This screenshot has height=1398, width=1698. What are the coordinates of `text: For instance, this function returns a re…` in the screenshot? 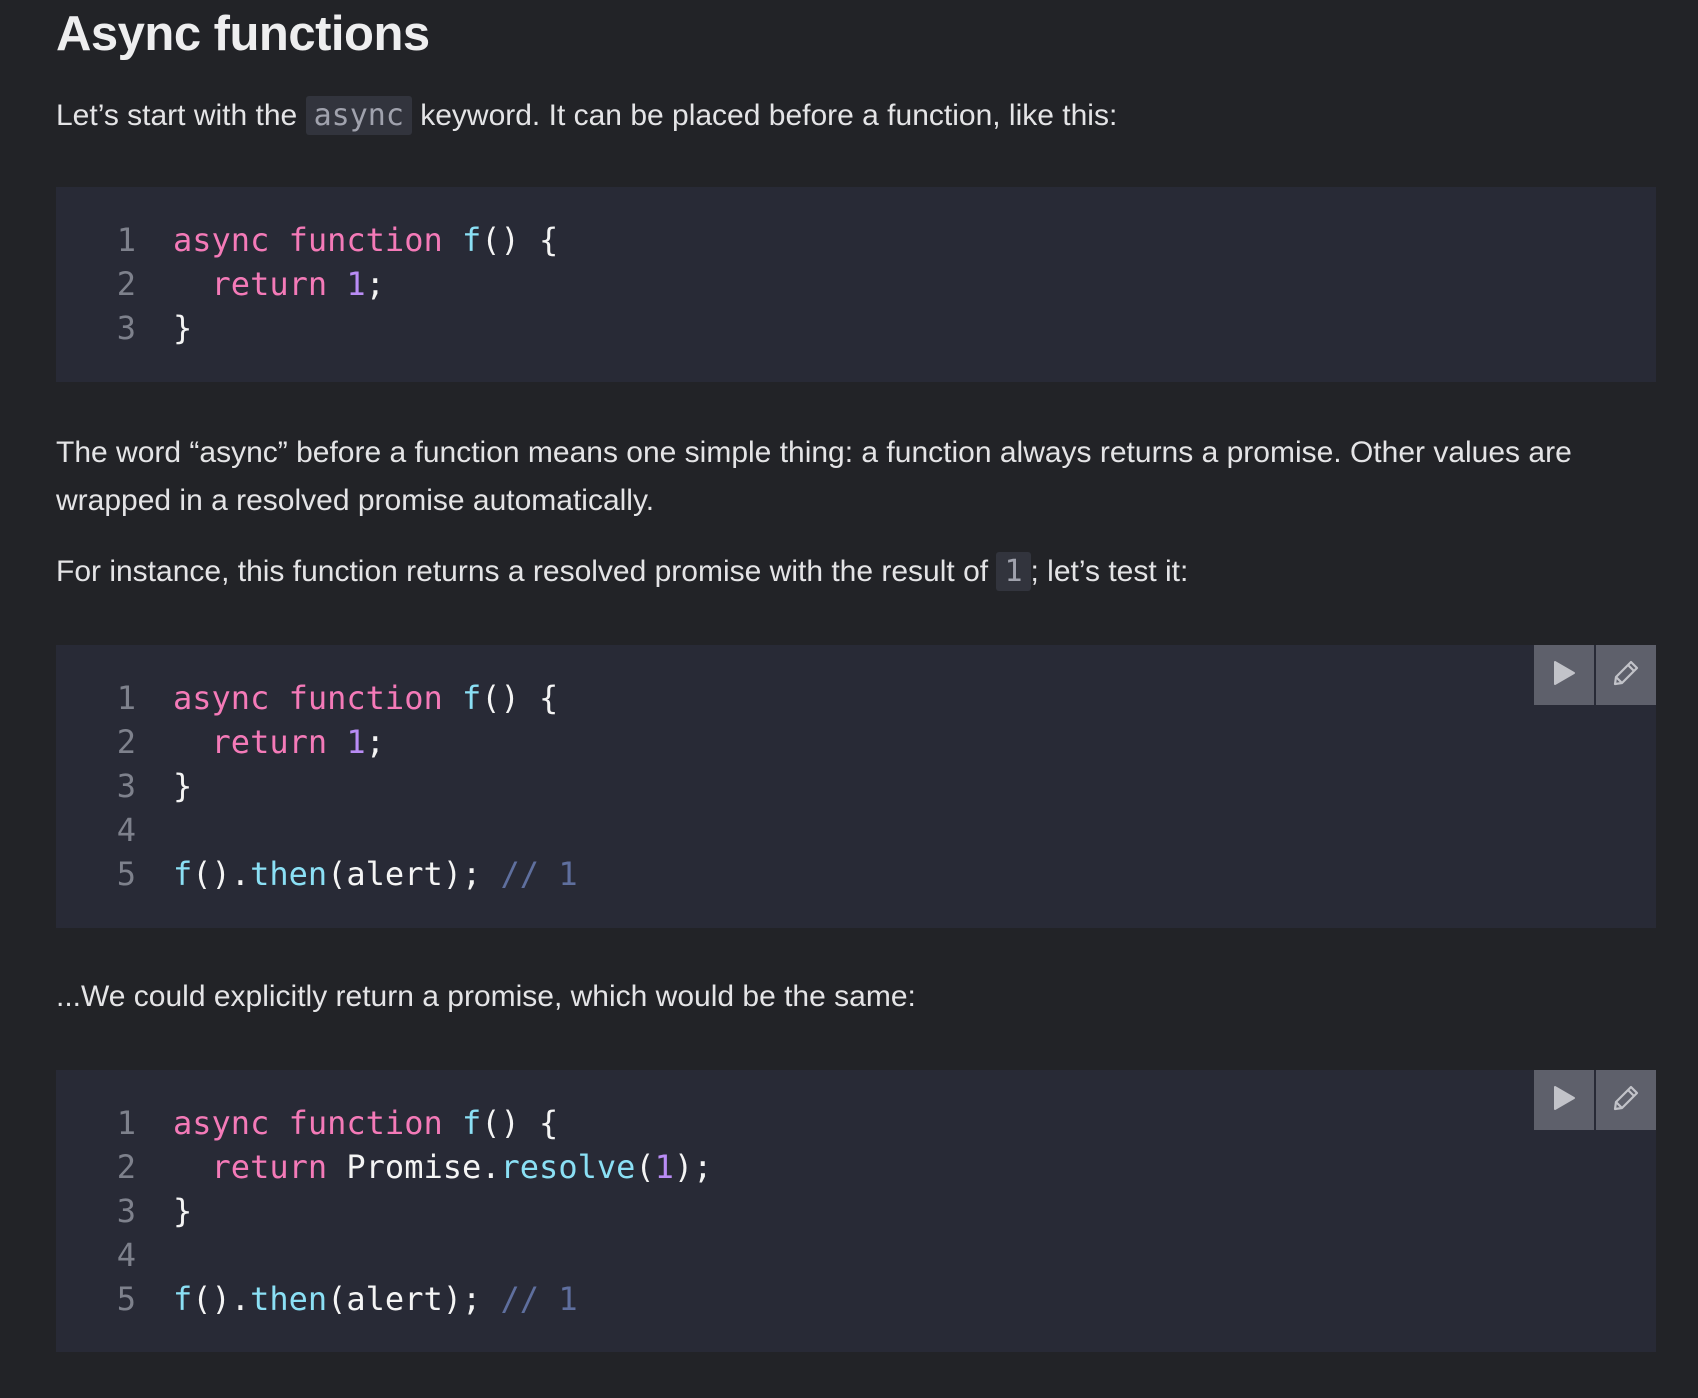 It's located at (526, 571).